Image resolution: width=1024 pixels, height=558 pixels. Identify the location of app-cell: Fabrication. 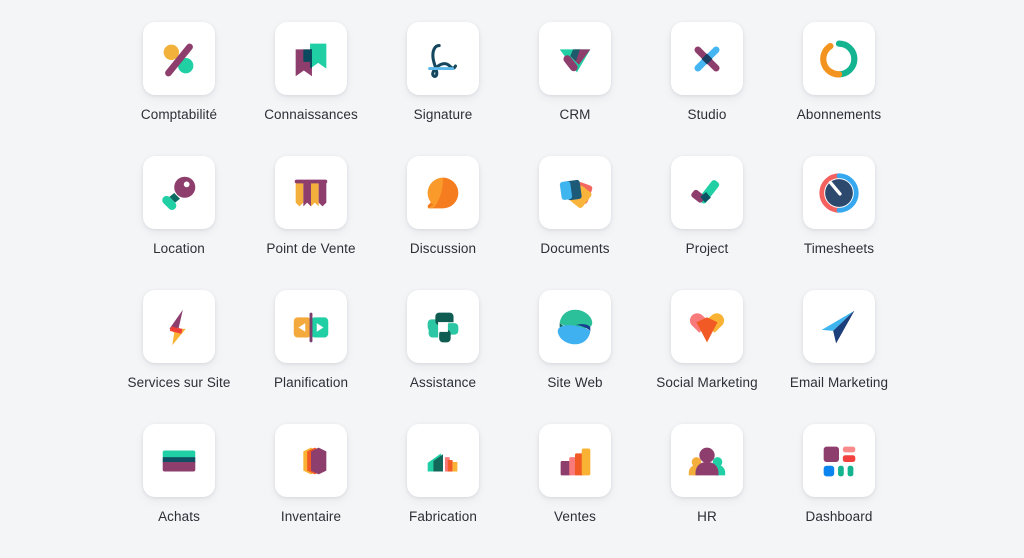
(443, 491).